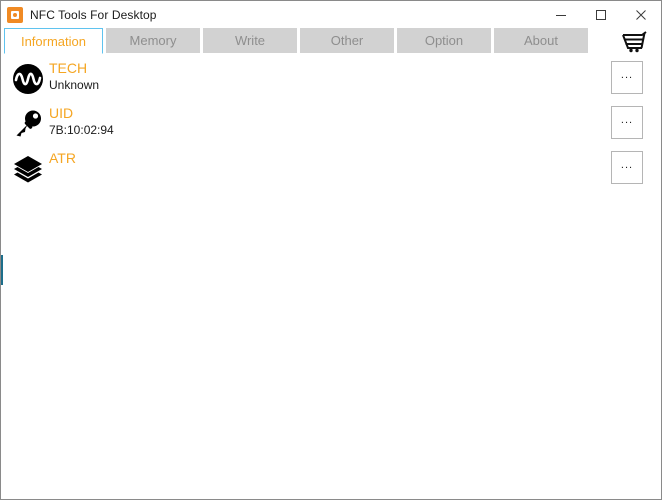 This screenshot has height=500, width=662. What do you see at coordinates (28, 124) in the screenshot?
I see `key-icon` at bounding box center [28, 124].